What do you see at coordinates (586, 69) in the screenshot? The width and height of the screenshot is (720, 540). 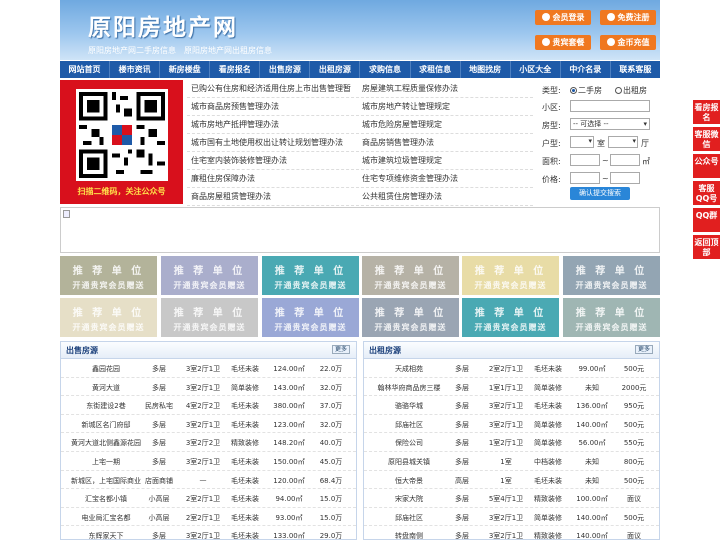 I see `nav-agencies: 中介名录` at bounding box center [586, 69].